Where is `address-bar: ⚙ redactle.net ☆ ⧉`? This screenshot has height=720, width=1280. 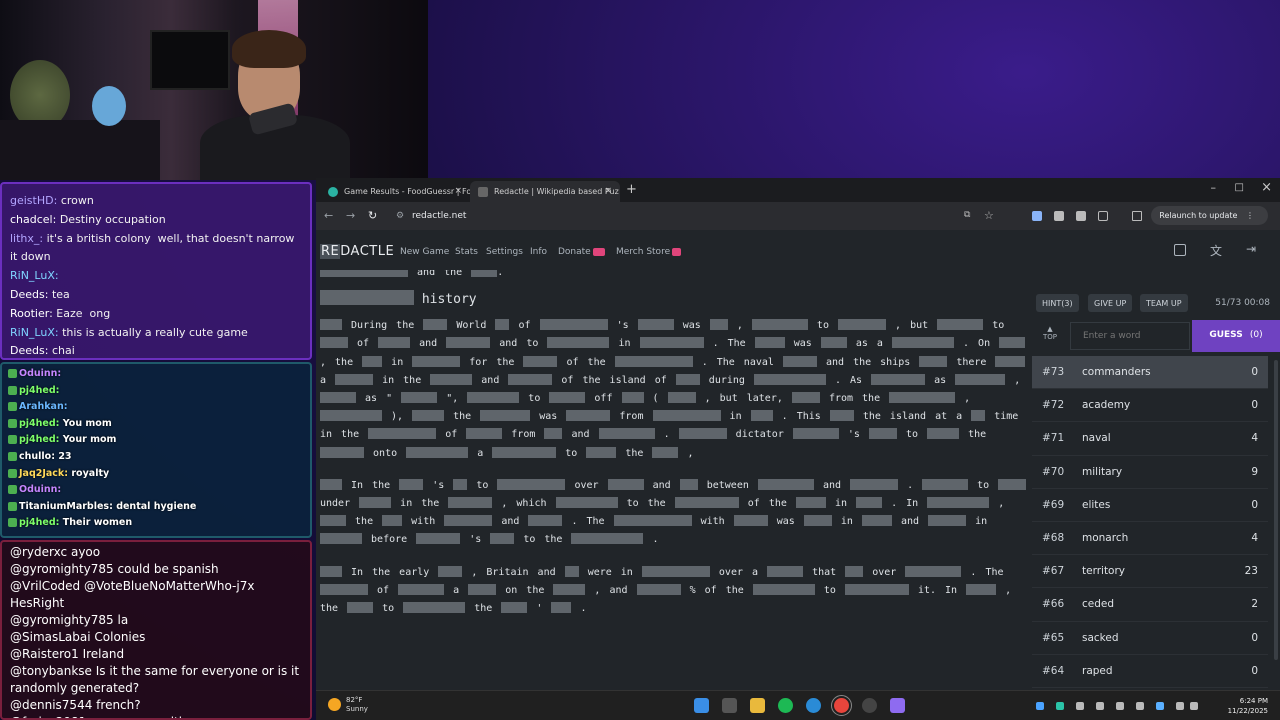 address-bar: ⚙ redactle.net ☆ ⧉ is located at coordinates (698, 216).